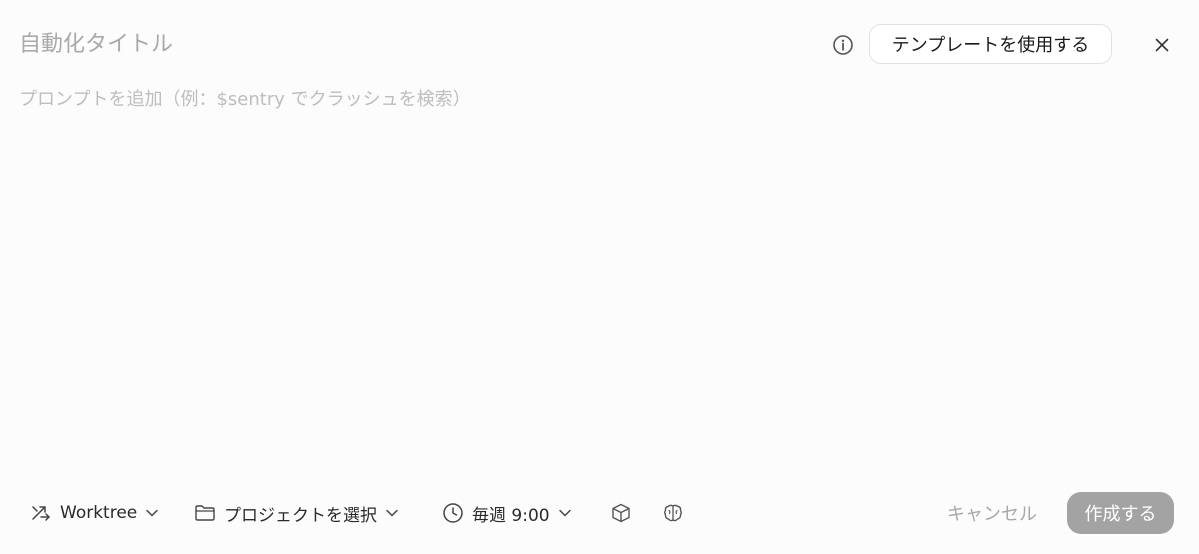  Describe the element at coordinates (511, 515) in the screenshot. I see `schedule-label: 毎週 9:00` at that location.